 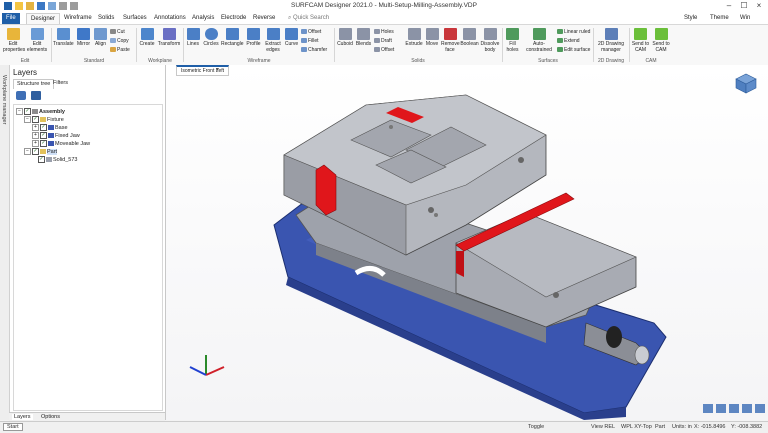 What do you see at coordinates (383, 41) in the screenshot?
I see `draft-button: Draft` at bounding box center [383, 41].